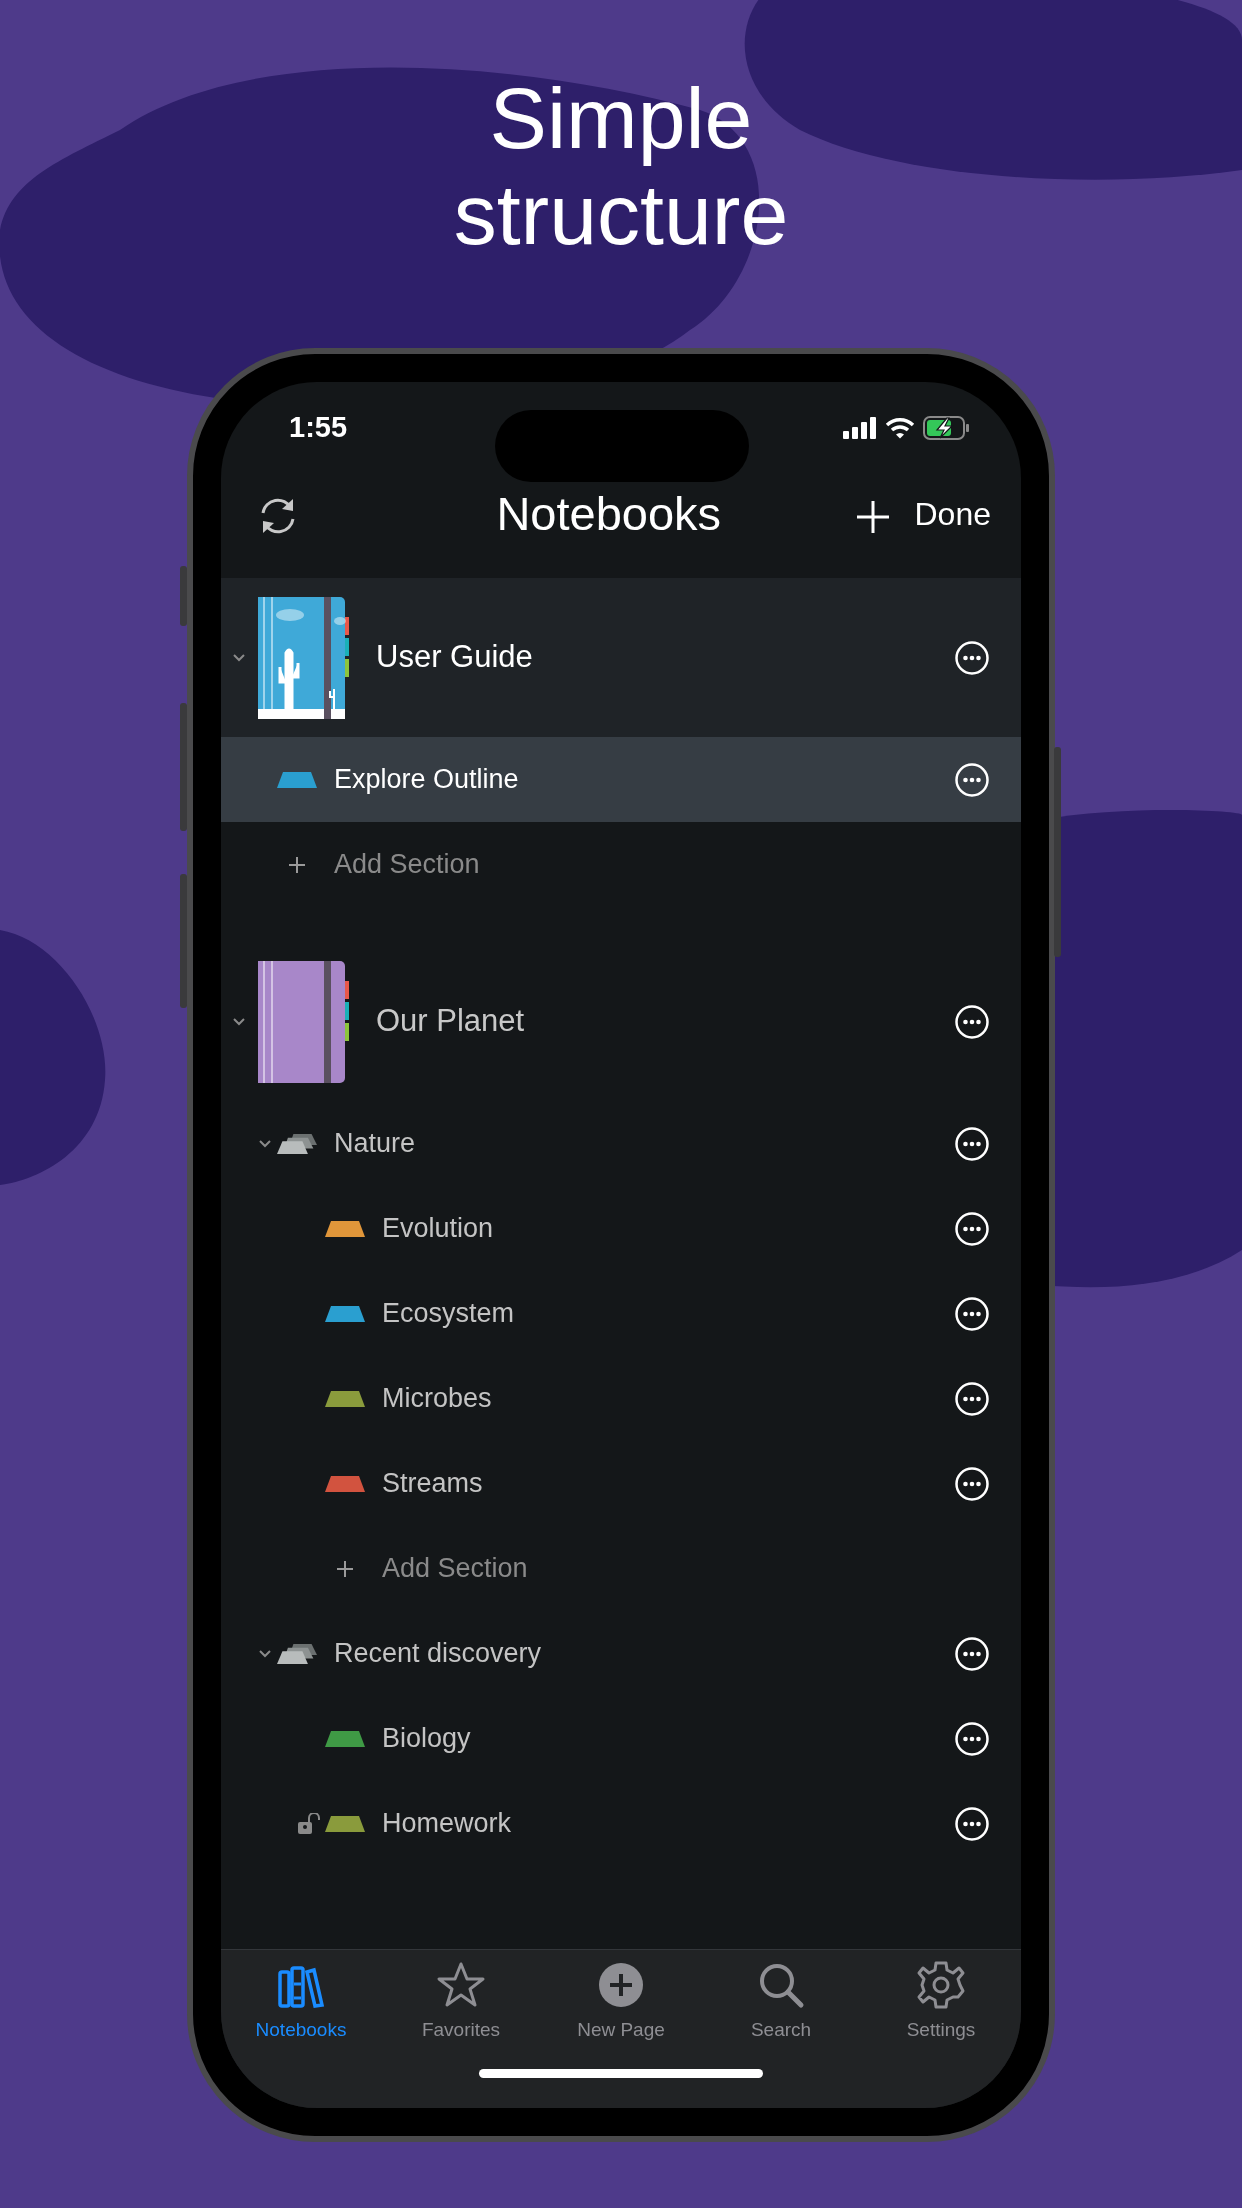 Image resolution: width=1242 pixels, height=2208 pixels. Describe the element at coordinates (952, 514) in the screenshot. I see `done-button: Done` at that location.